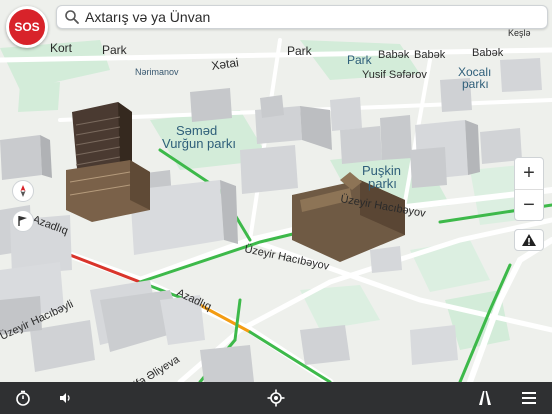 The width and height of the screenshot is (552, 414). Describe the element at coordinates (394, 75) in the screenshot. I see `map-label: Yusif Səfərov` at that location.